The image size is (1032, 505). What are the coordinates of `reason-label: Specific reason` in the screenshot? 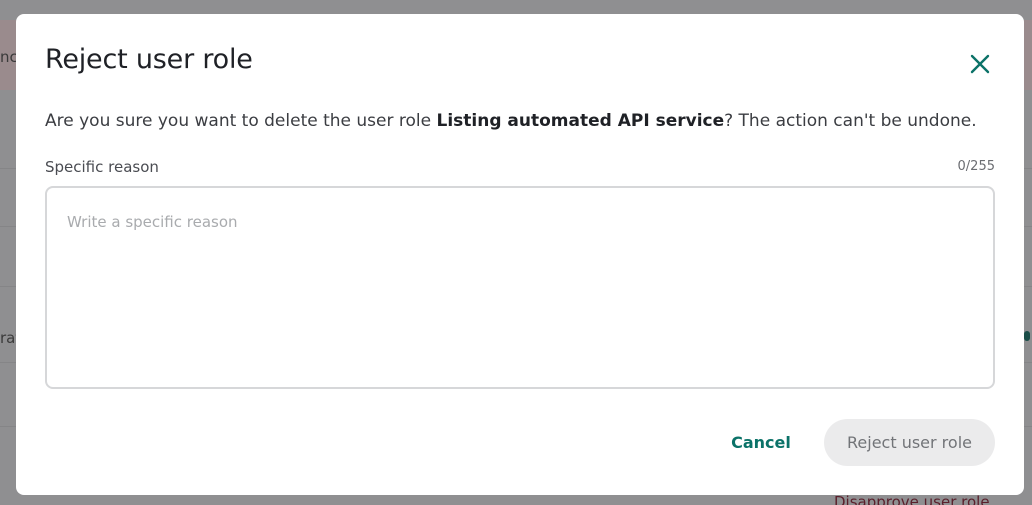 It's located at (102, 167).